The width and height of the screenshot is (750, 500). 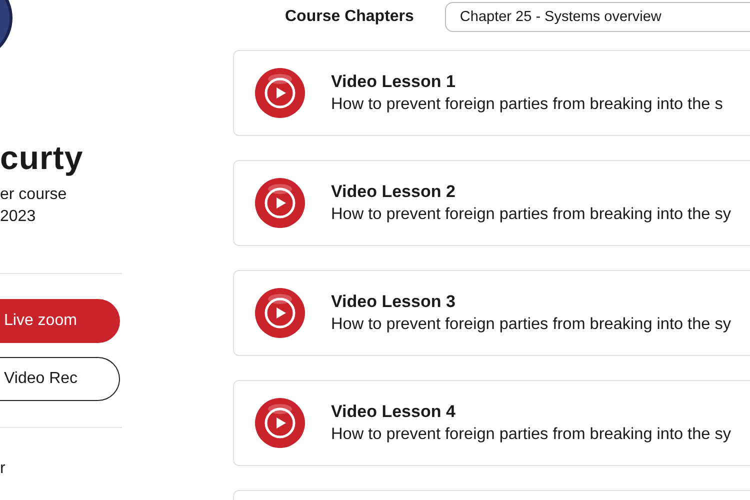 I want to click on lesson-description: How to prevent foreign parties from breaking into the s, so click(x=527, y=104).